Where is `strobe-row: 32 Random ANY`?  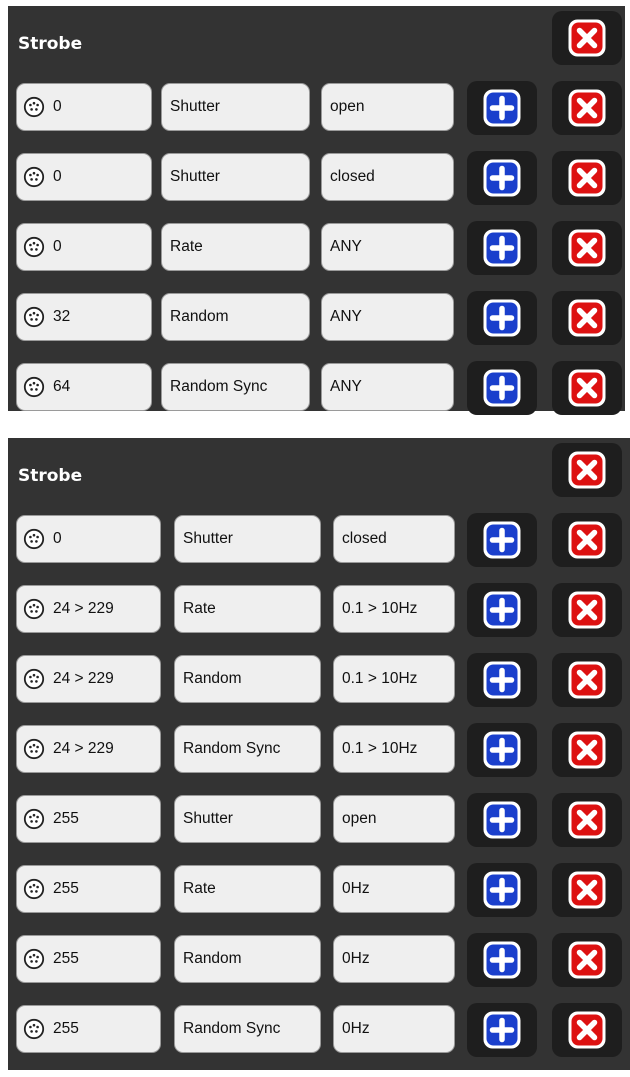 strobe-row: 32 Random ANY is located at coordinates (316, 321).